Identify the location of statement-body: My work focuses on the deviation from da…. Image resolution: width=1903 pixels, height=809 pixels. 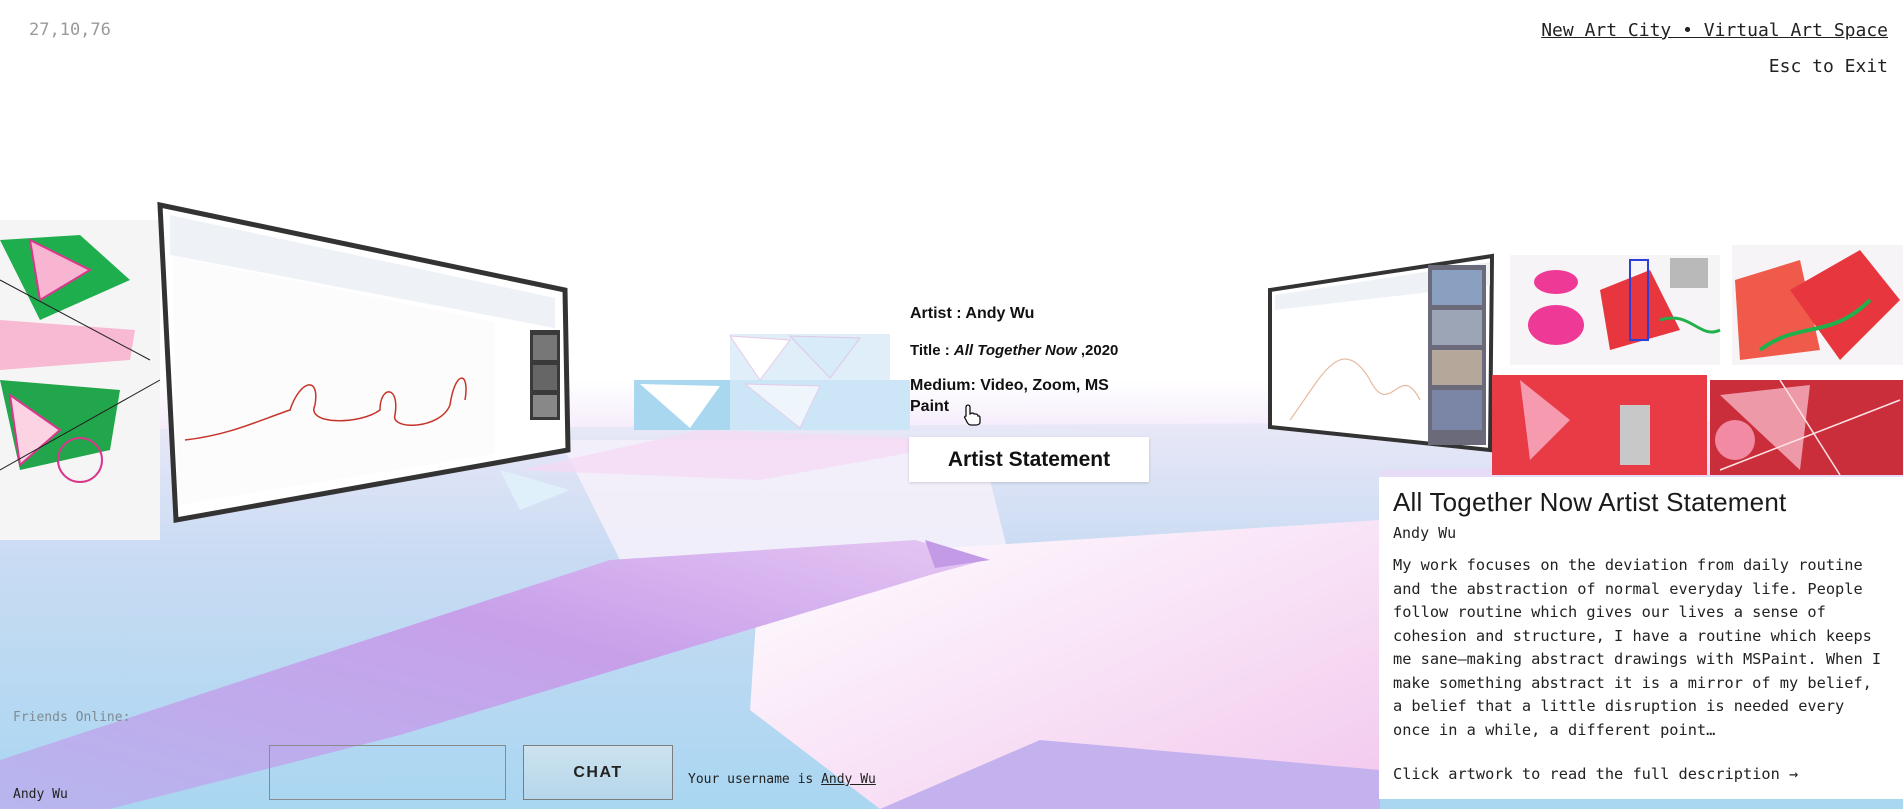
(1637, 647).